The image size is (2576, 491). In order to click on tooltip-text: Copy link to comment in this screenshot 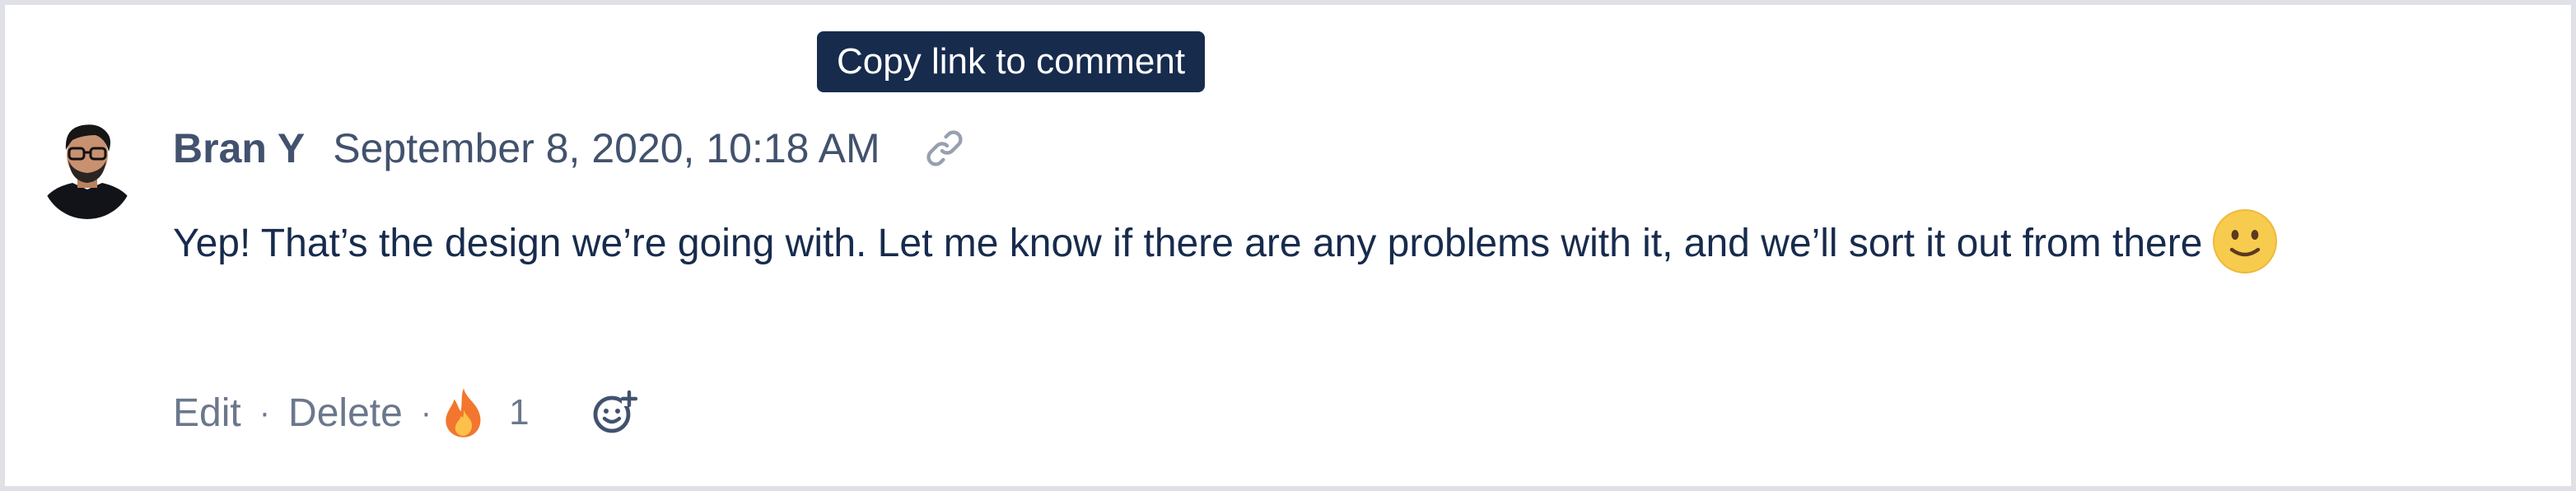, I will do `click(1011, 61)`.